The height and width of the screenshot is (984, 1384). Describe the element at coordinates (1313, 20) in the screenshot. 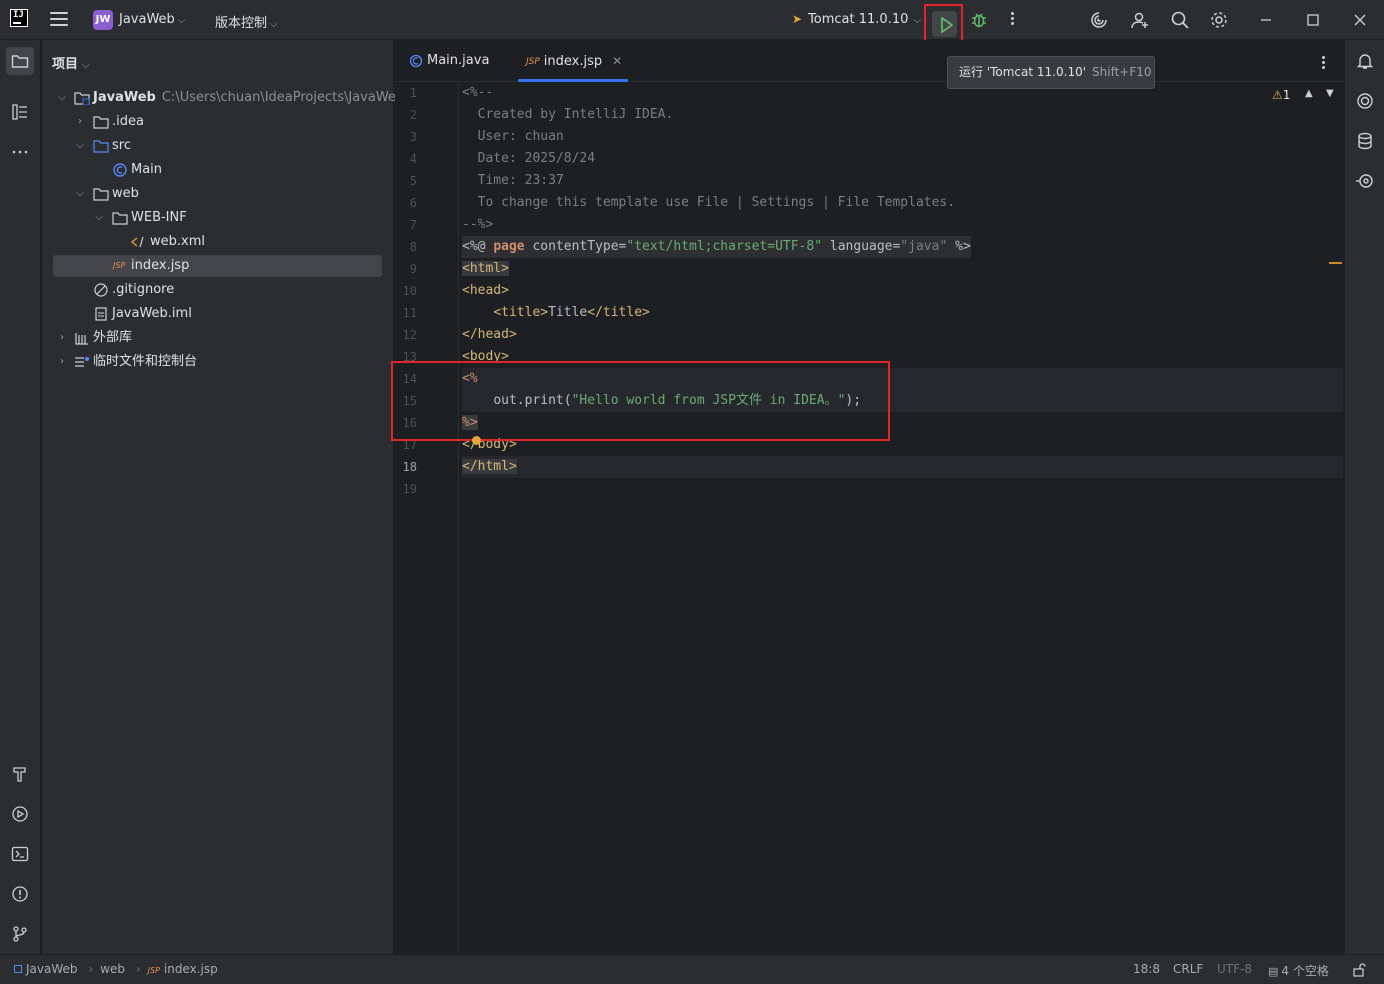

I see `maximize-icon` at that location.